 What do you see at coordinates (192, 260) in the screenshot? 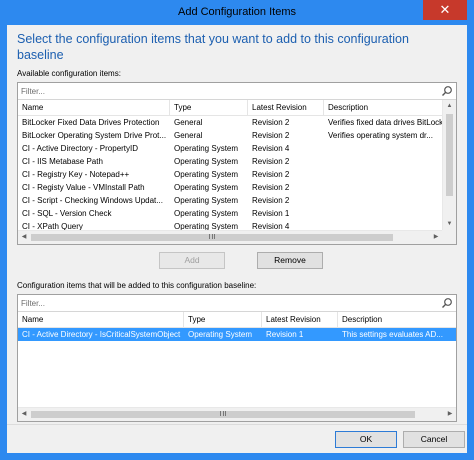
I see `add-button: Add` at bounding box center [192, 260].